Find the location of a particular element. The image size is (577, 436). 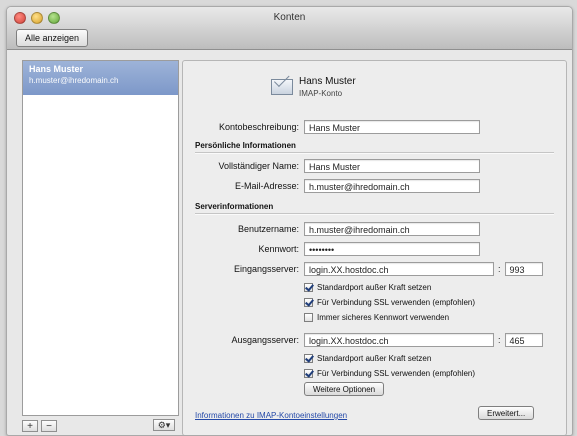

sidebar-account-title: Hans Muster is located at coordinates (56, 69).